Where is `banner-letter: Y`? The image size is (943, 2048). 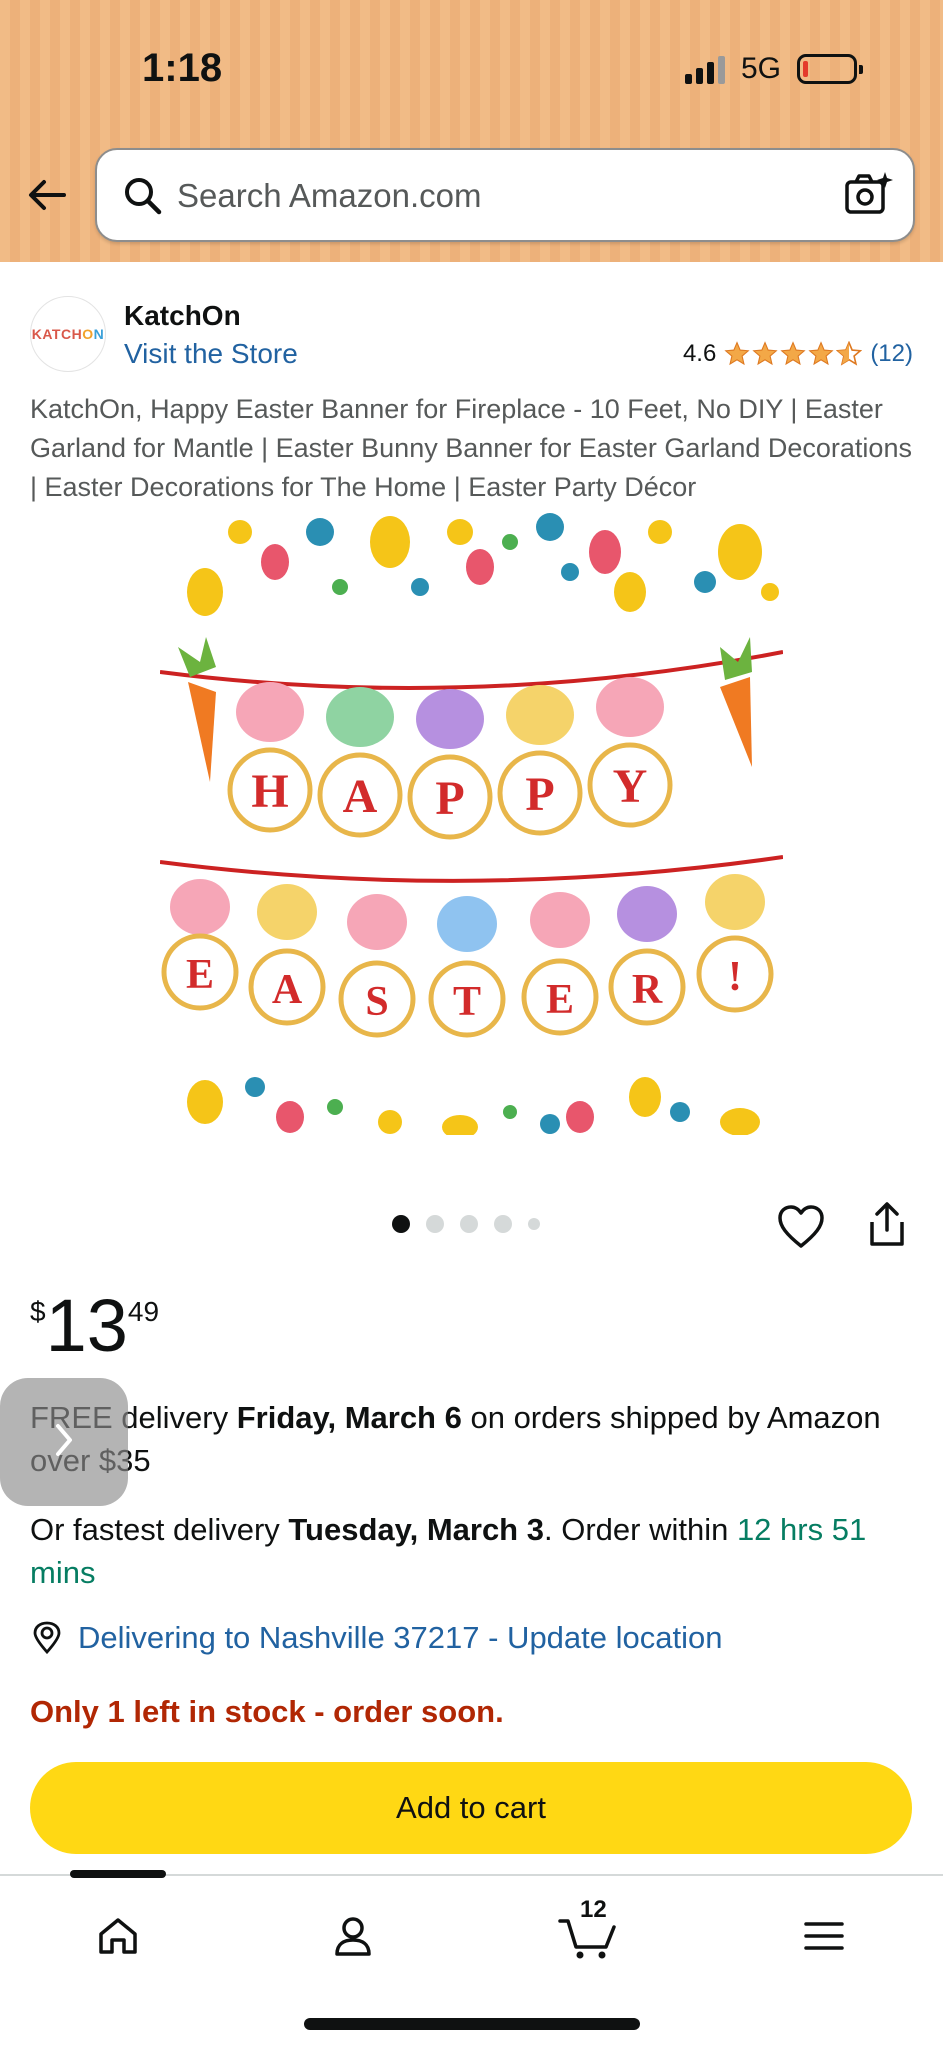 banner-letter: Y is located at coordinates (630, 786).